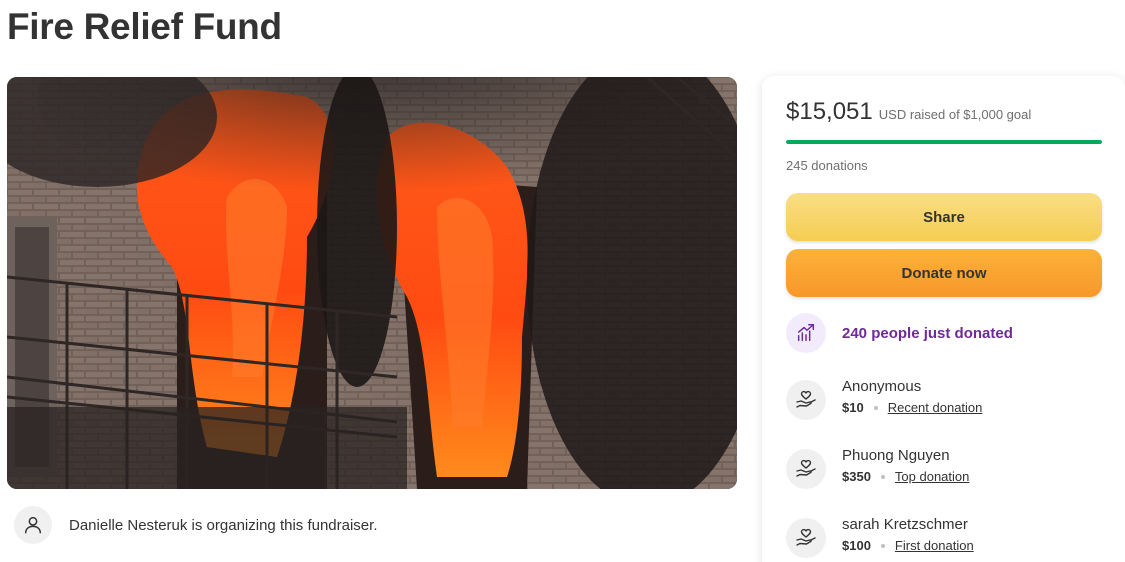 This screenshot has height=562, width=1125. I want to click on progress-bar, so click(944, 142).